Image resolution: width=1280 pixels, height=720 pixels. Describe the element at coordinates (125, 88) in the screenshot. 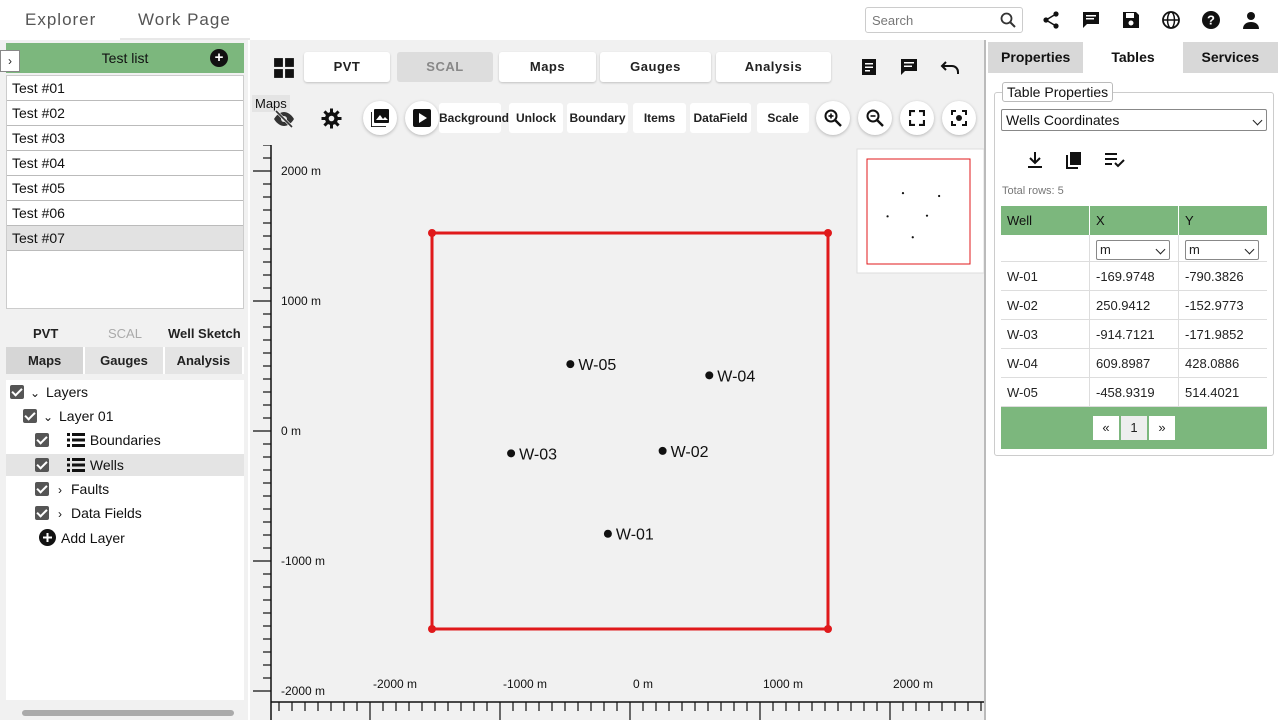

I see `test-list-item: Test #01` at that location.